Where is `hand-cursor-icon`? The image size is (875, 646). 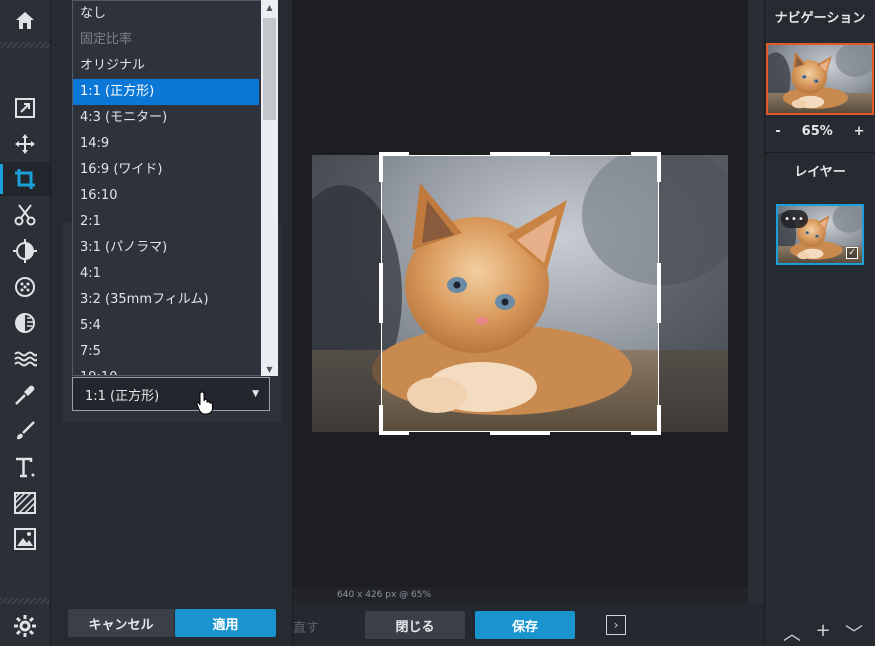 hand-cursor-icon is located at coordinates (204, 403).